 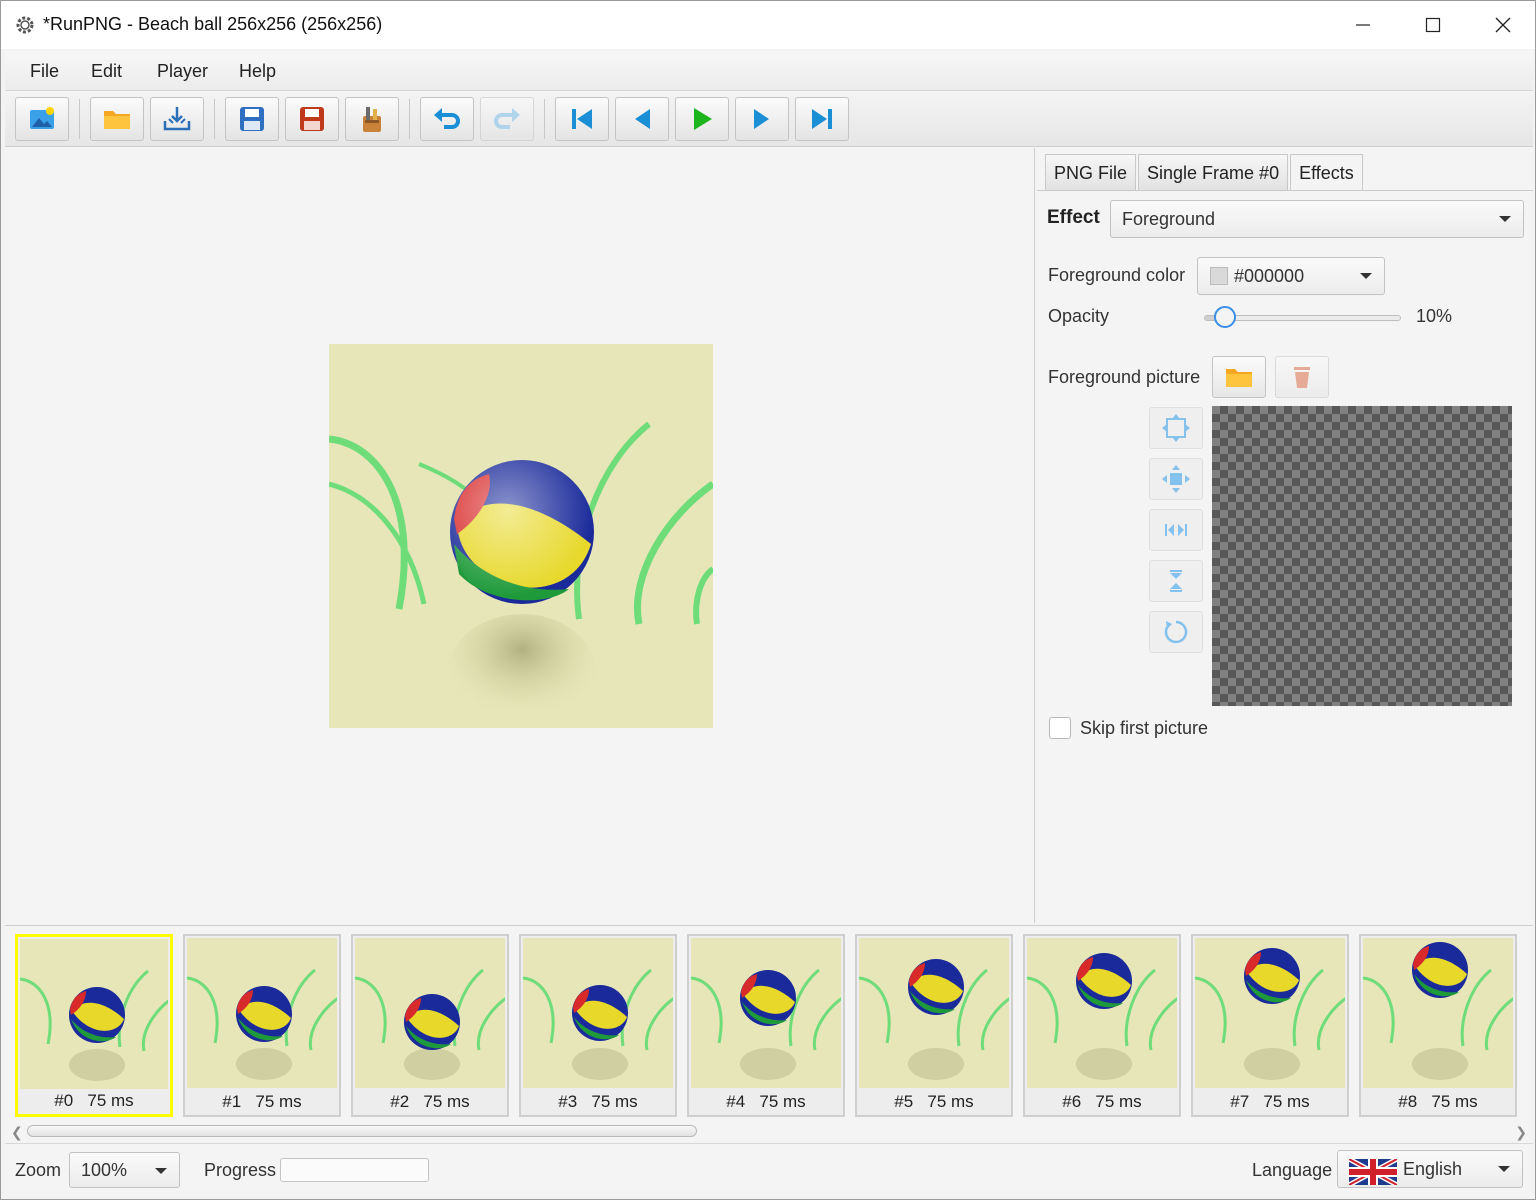 I want to click on frame-caption: #8 75 ms, so click(x=1438, y=1102).